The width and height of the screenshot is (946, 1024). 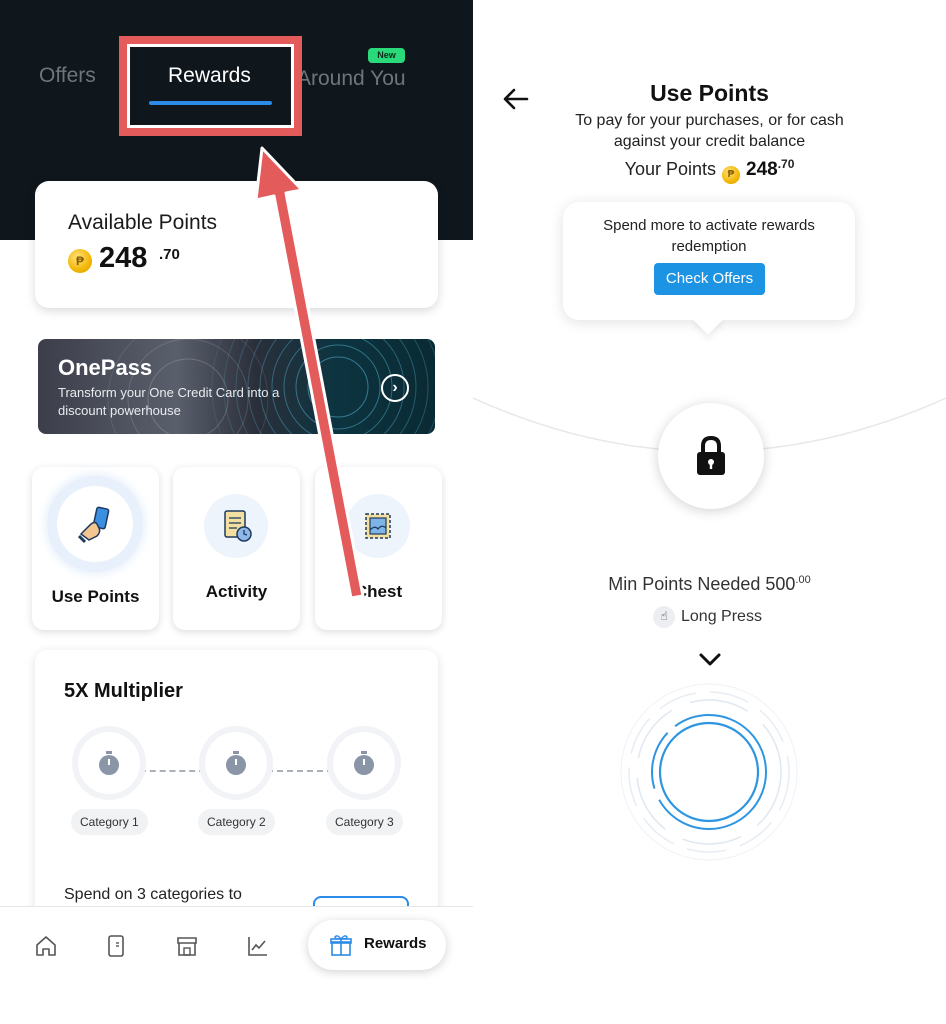 What do you see at coordinates (702, 584) in the screenshot?
I see `min-points-label: Min Points Needed 500` at bounding box center [702, 584].